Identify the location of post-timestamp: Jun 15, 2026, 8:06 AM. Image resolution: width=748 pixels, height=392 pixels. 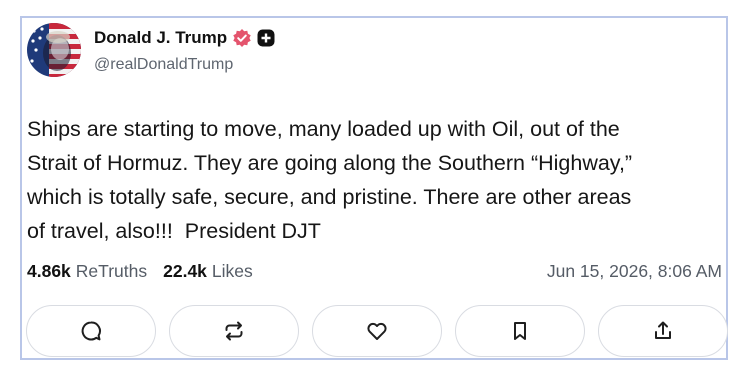
(634, 271).